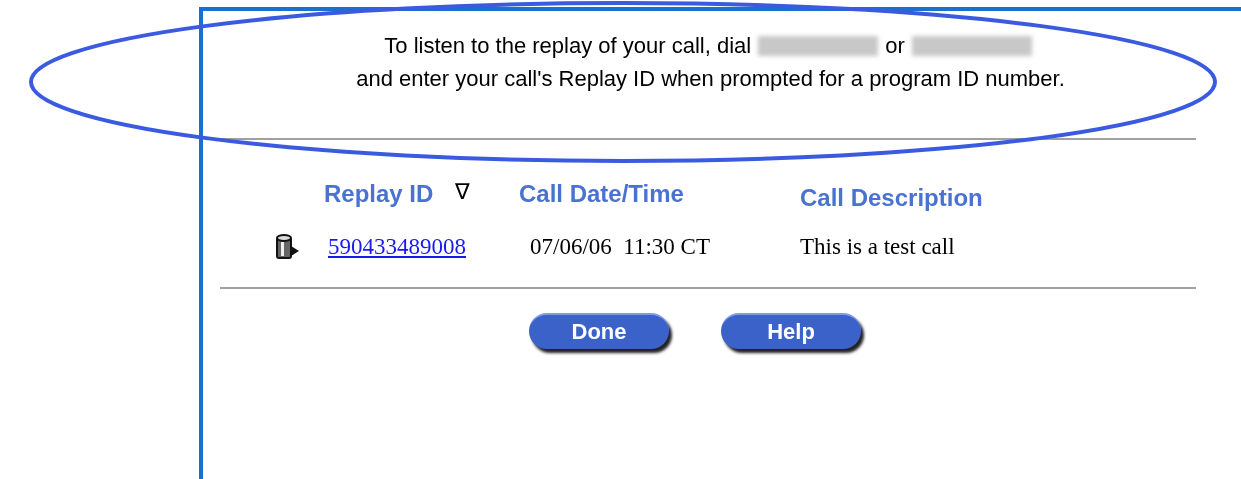  Describe the element at coordinates (710, 79) in the screenshot. I see `instruction-text: and enter your call's Replay ID when prompted for a program ID number.` at that location.